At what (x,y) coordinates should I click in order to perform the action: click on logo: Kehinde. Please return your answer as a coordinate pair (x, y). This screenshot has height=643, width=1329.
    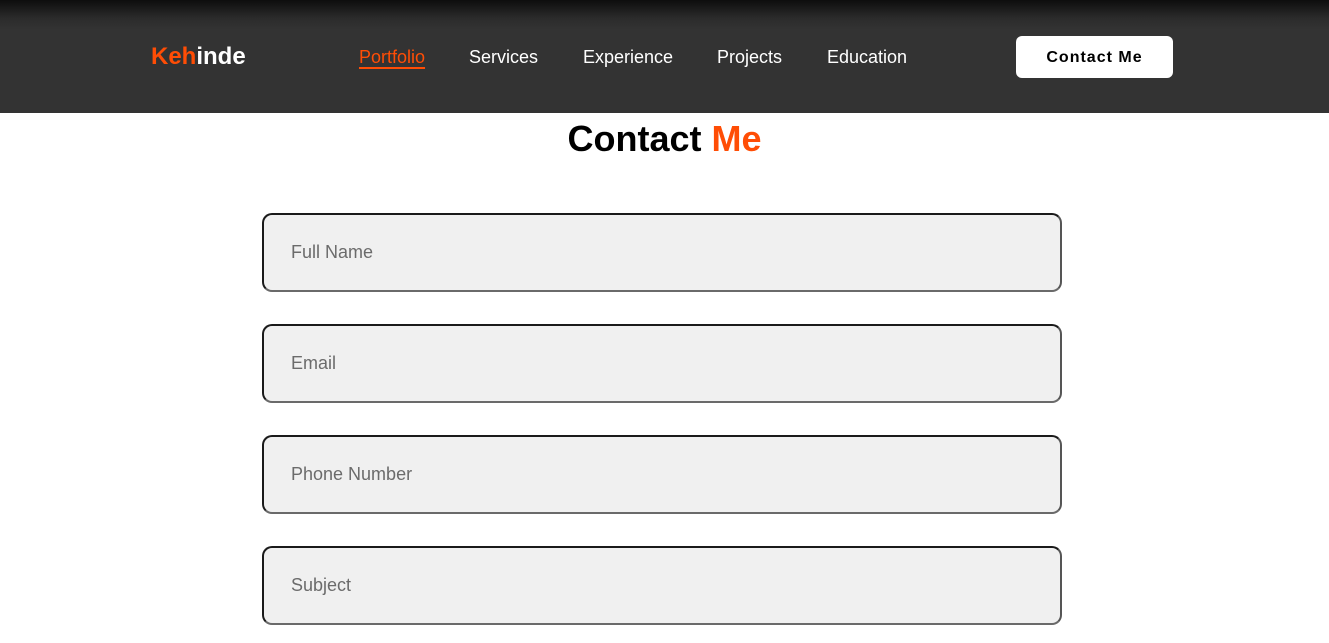
    Looking at the image, I should click on (198, 57).